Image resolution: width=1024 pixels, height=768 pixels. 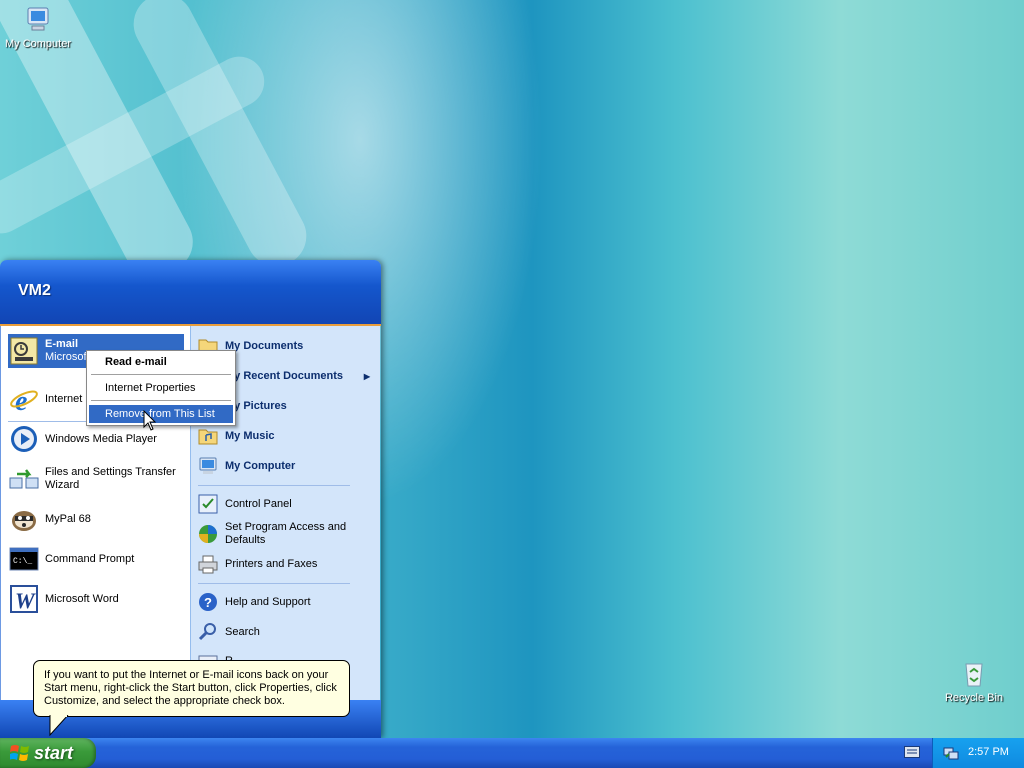 I want to click on svg-text: C:\_, so click(x=22, y=561).